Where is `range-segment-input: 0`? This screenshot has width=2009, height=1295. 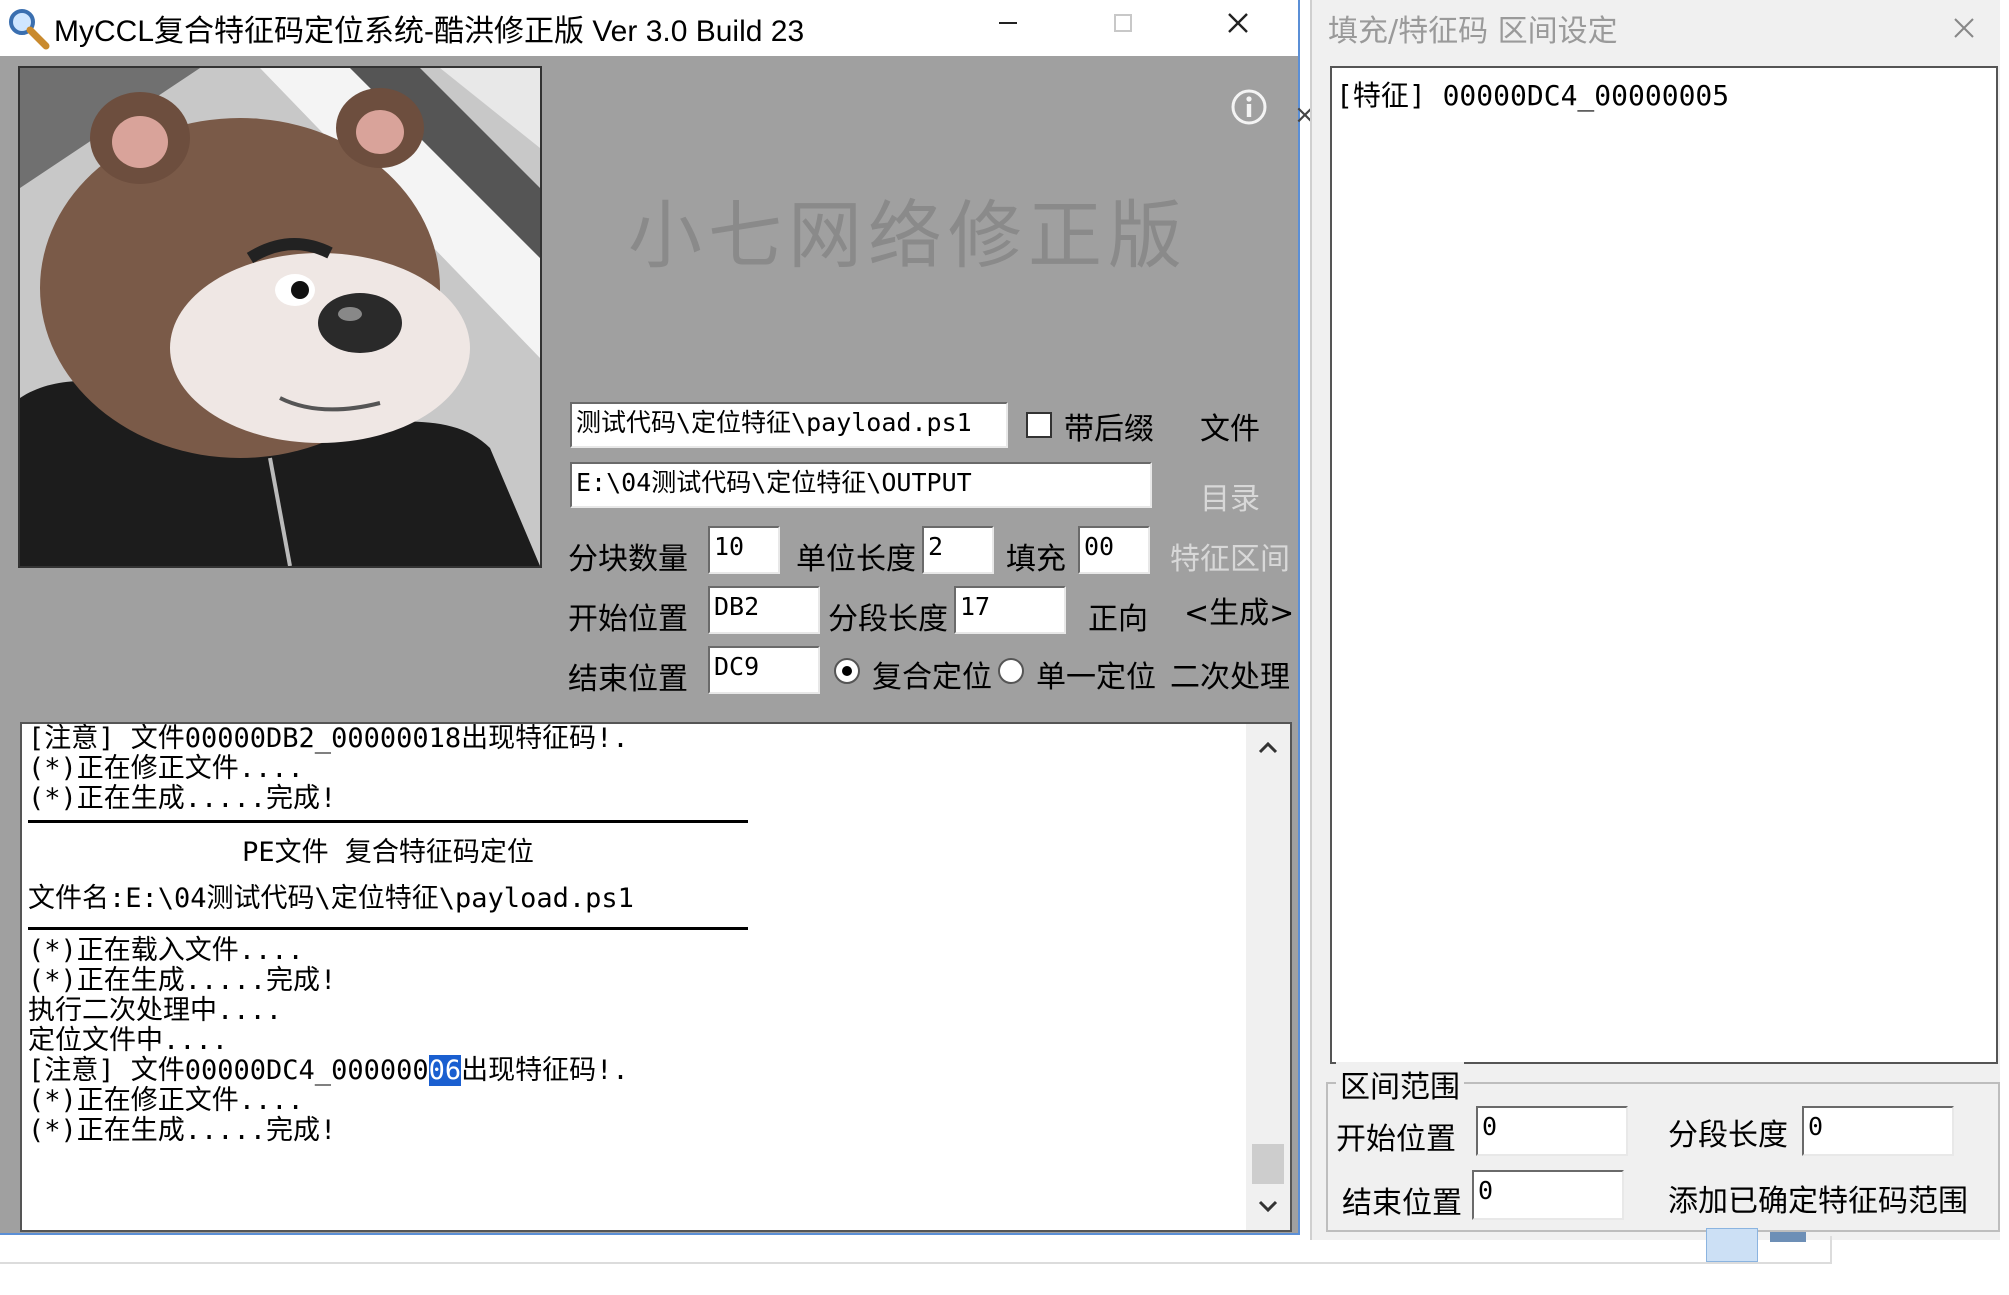 range-segment-input: 0 is located at coordinates (1878, 1131).